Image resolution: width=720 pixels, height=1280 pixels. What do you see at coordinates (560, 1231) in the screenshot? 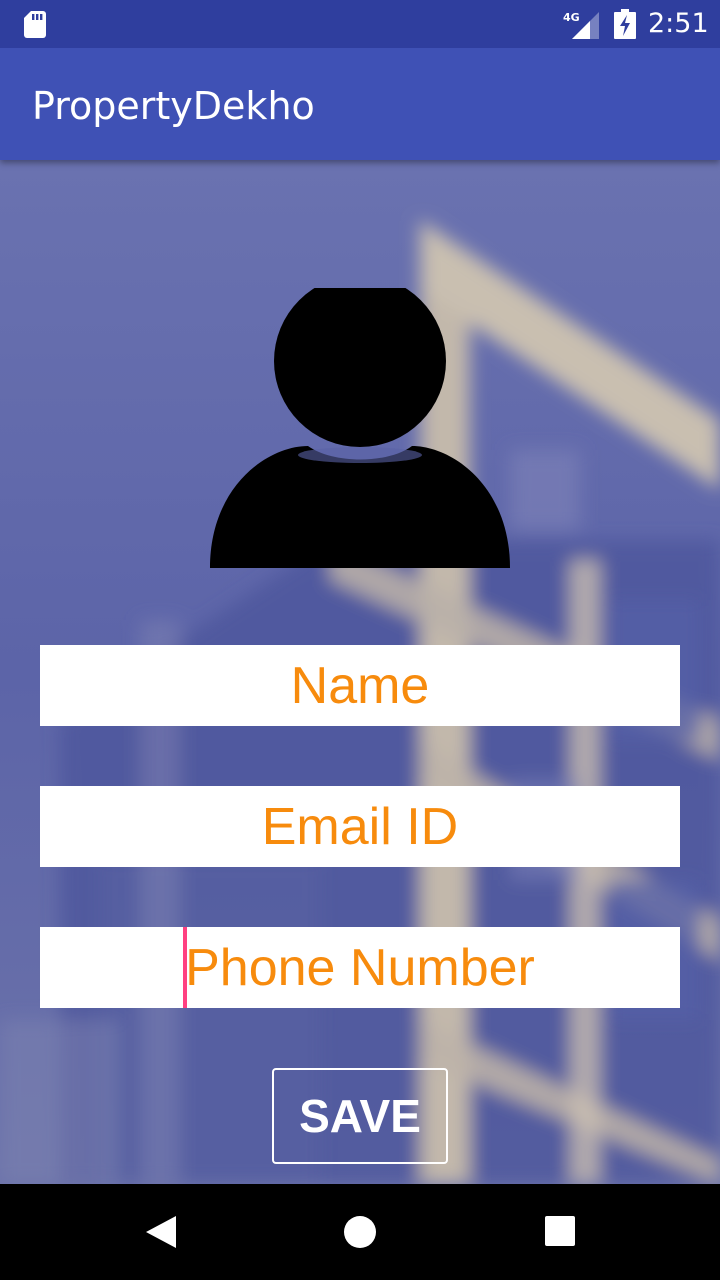
I see `recents-icon` at bounding box center [560, 1231].